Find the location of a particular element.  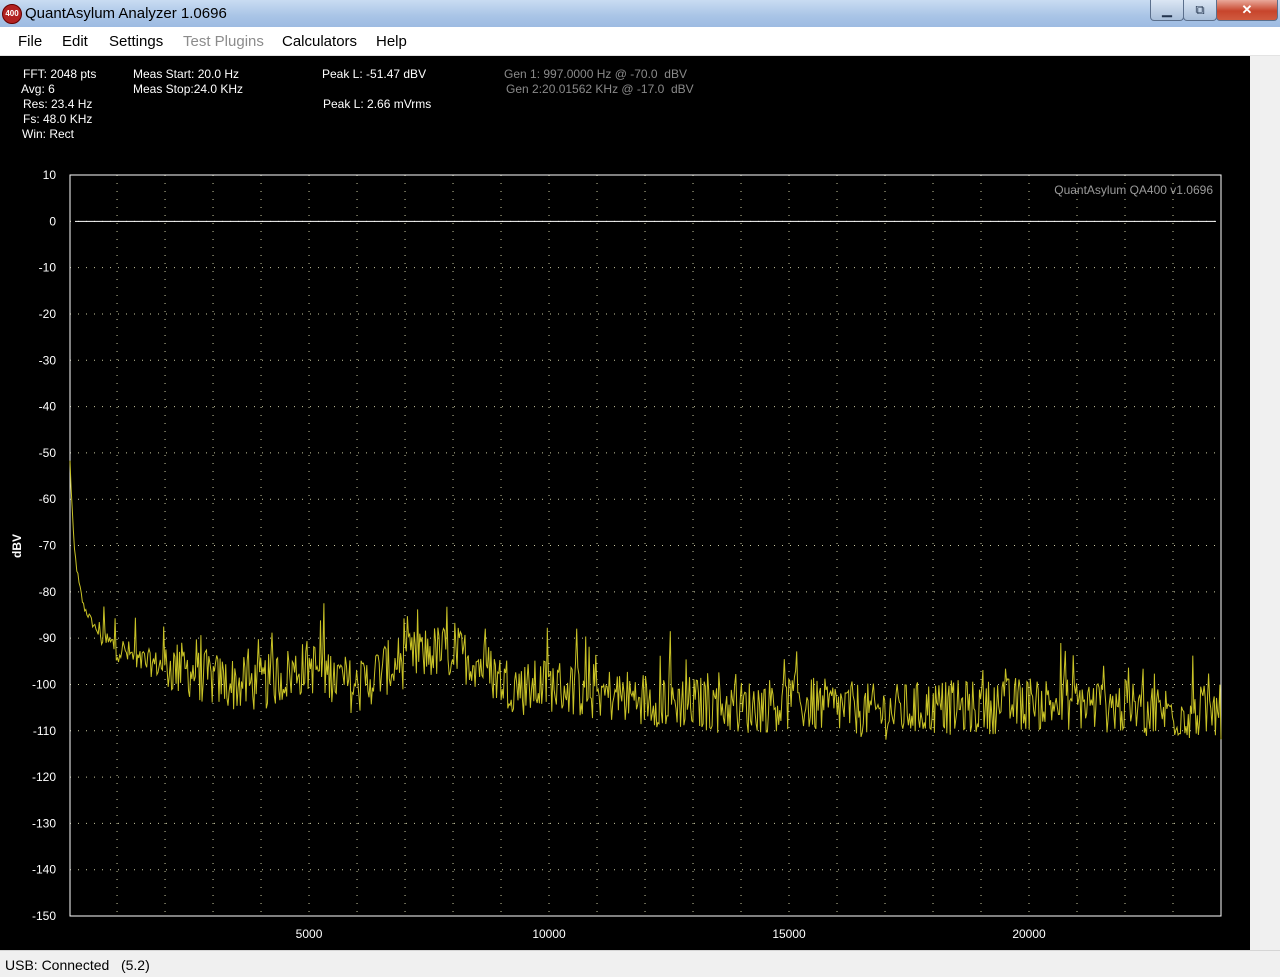

menu-edit: Edit is located at coordinates (75, 41).